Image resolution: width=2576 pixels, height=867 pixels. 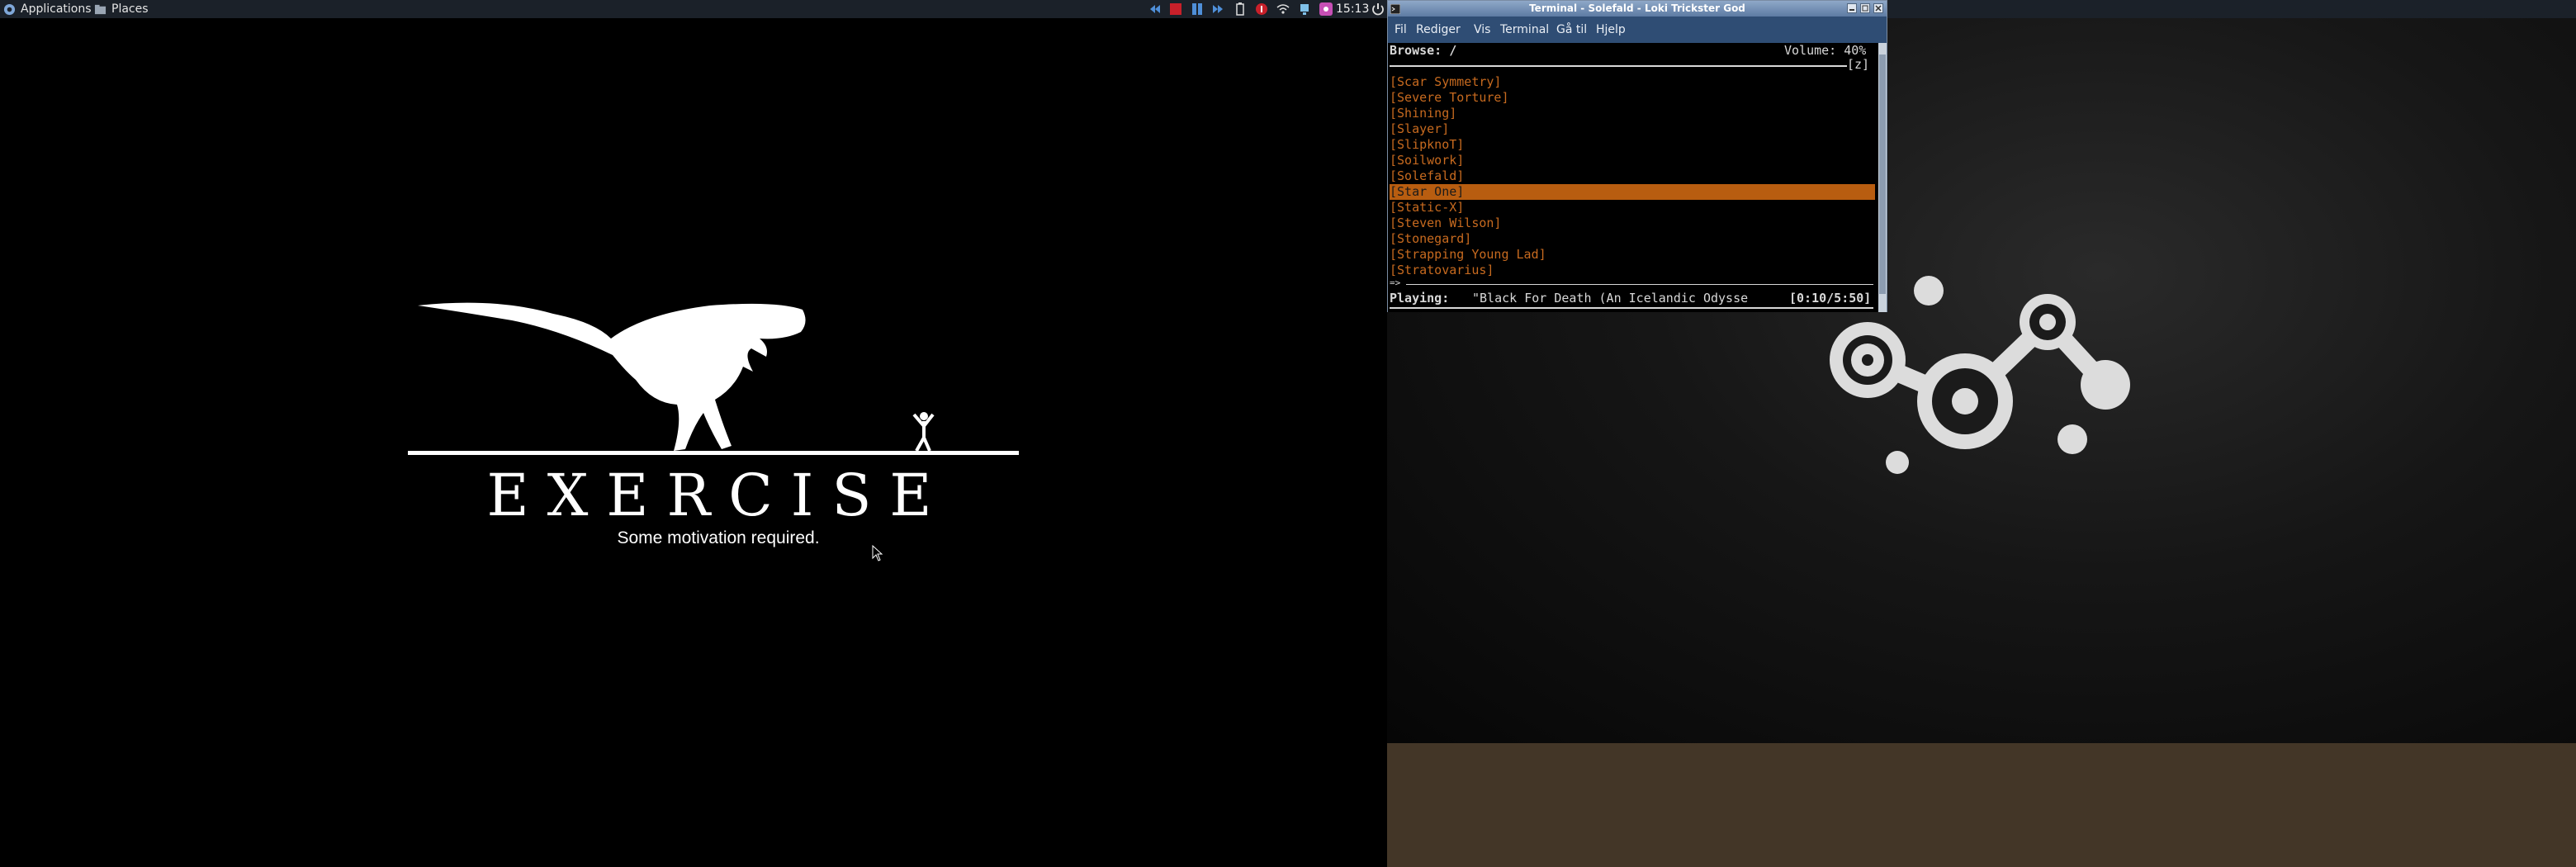 I want to click on poster-illustration, so click(x=713, y=378).